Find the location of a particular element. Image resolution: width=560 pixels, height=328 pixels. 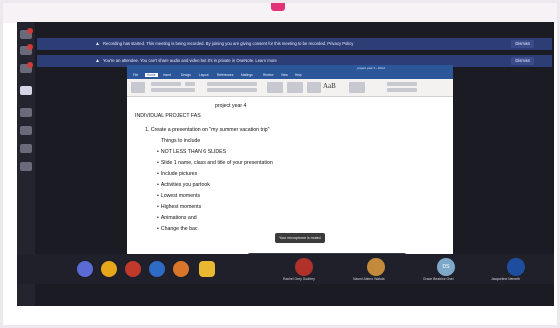

doc-bullet: Activities you partook is located at coordinates (183, 185).